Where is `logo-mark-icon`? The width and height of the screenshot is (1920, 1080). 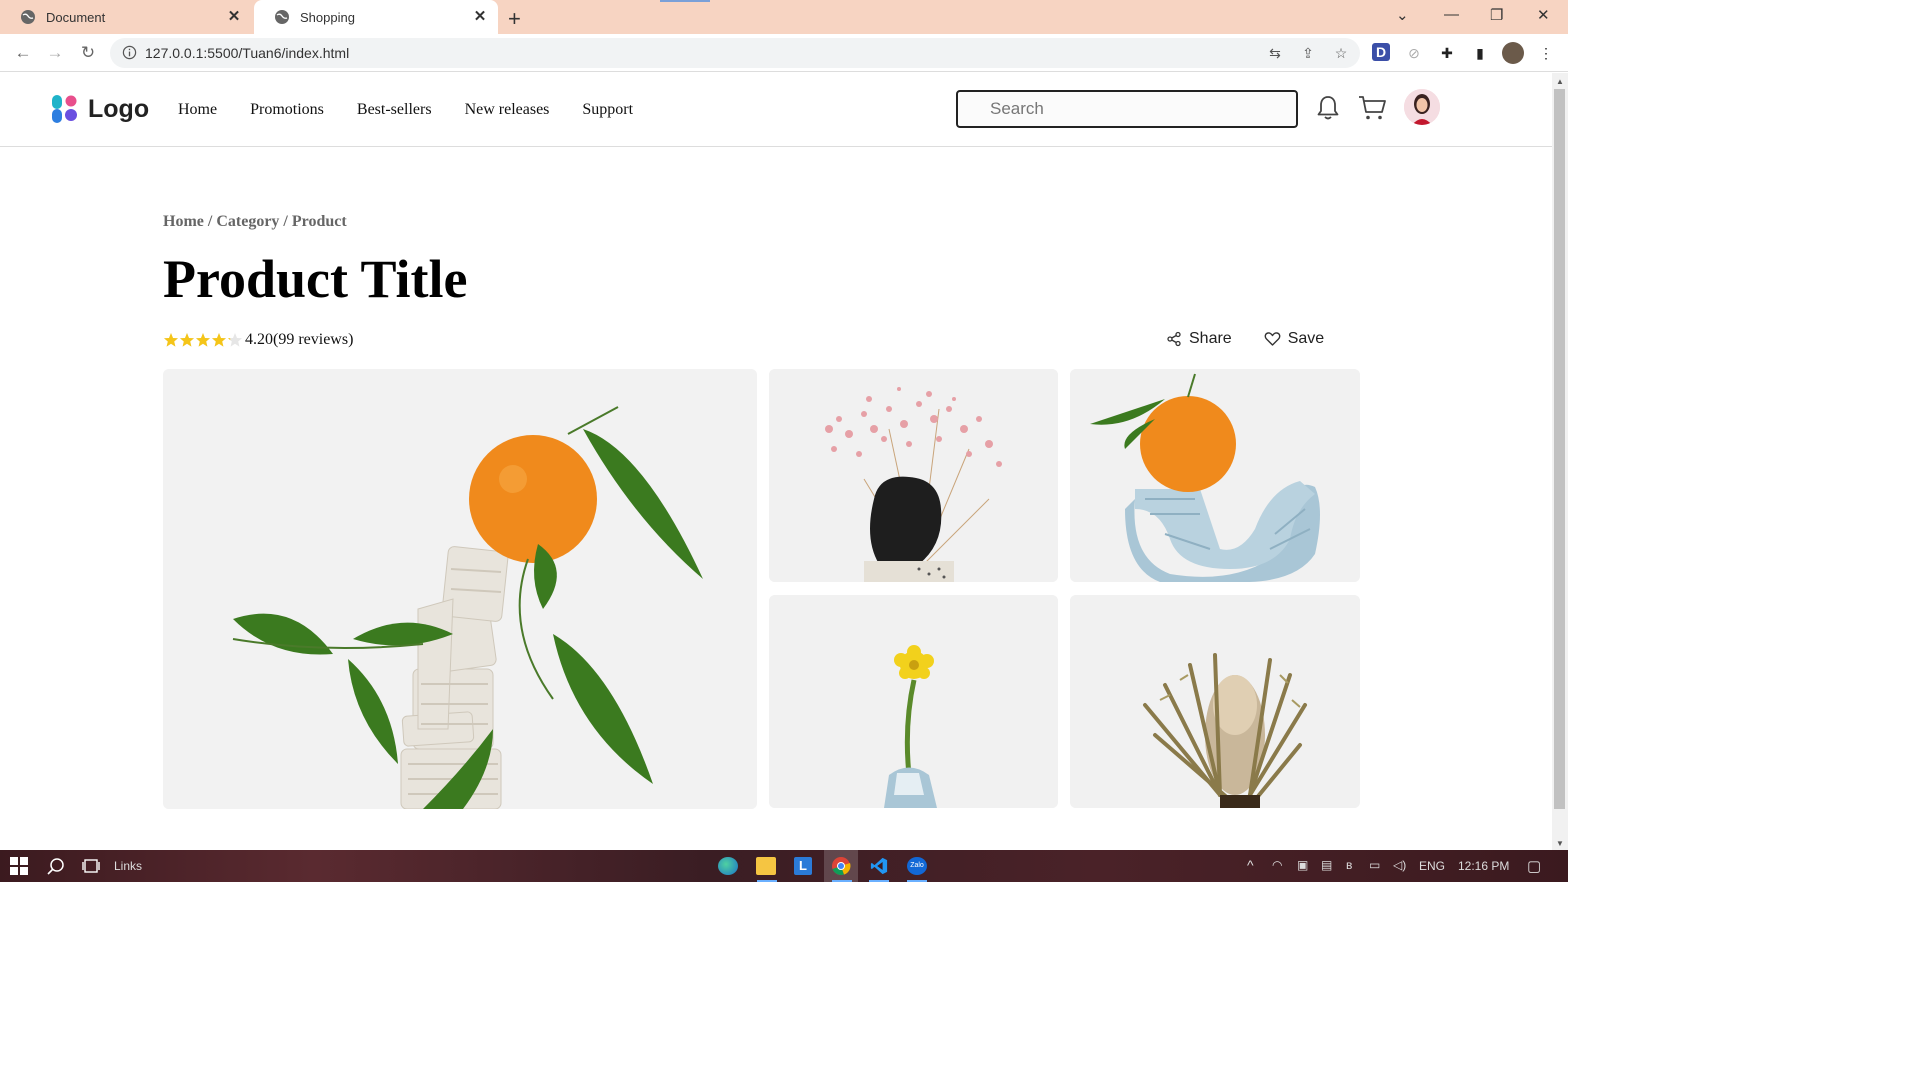 logo-mark-icon is located at coordinates (64, 109).